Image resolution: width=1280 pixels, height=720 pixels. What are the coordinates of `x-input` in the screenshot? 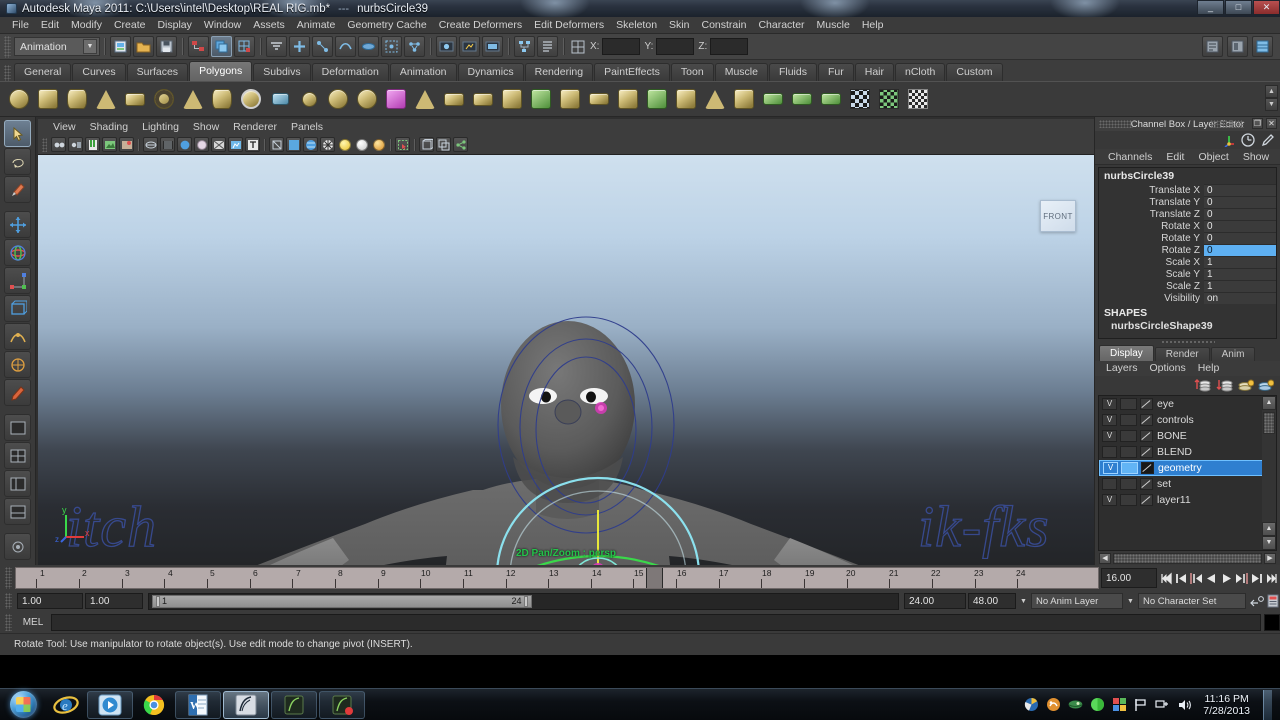 It's located at (621, 46).